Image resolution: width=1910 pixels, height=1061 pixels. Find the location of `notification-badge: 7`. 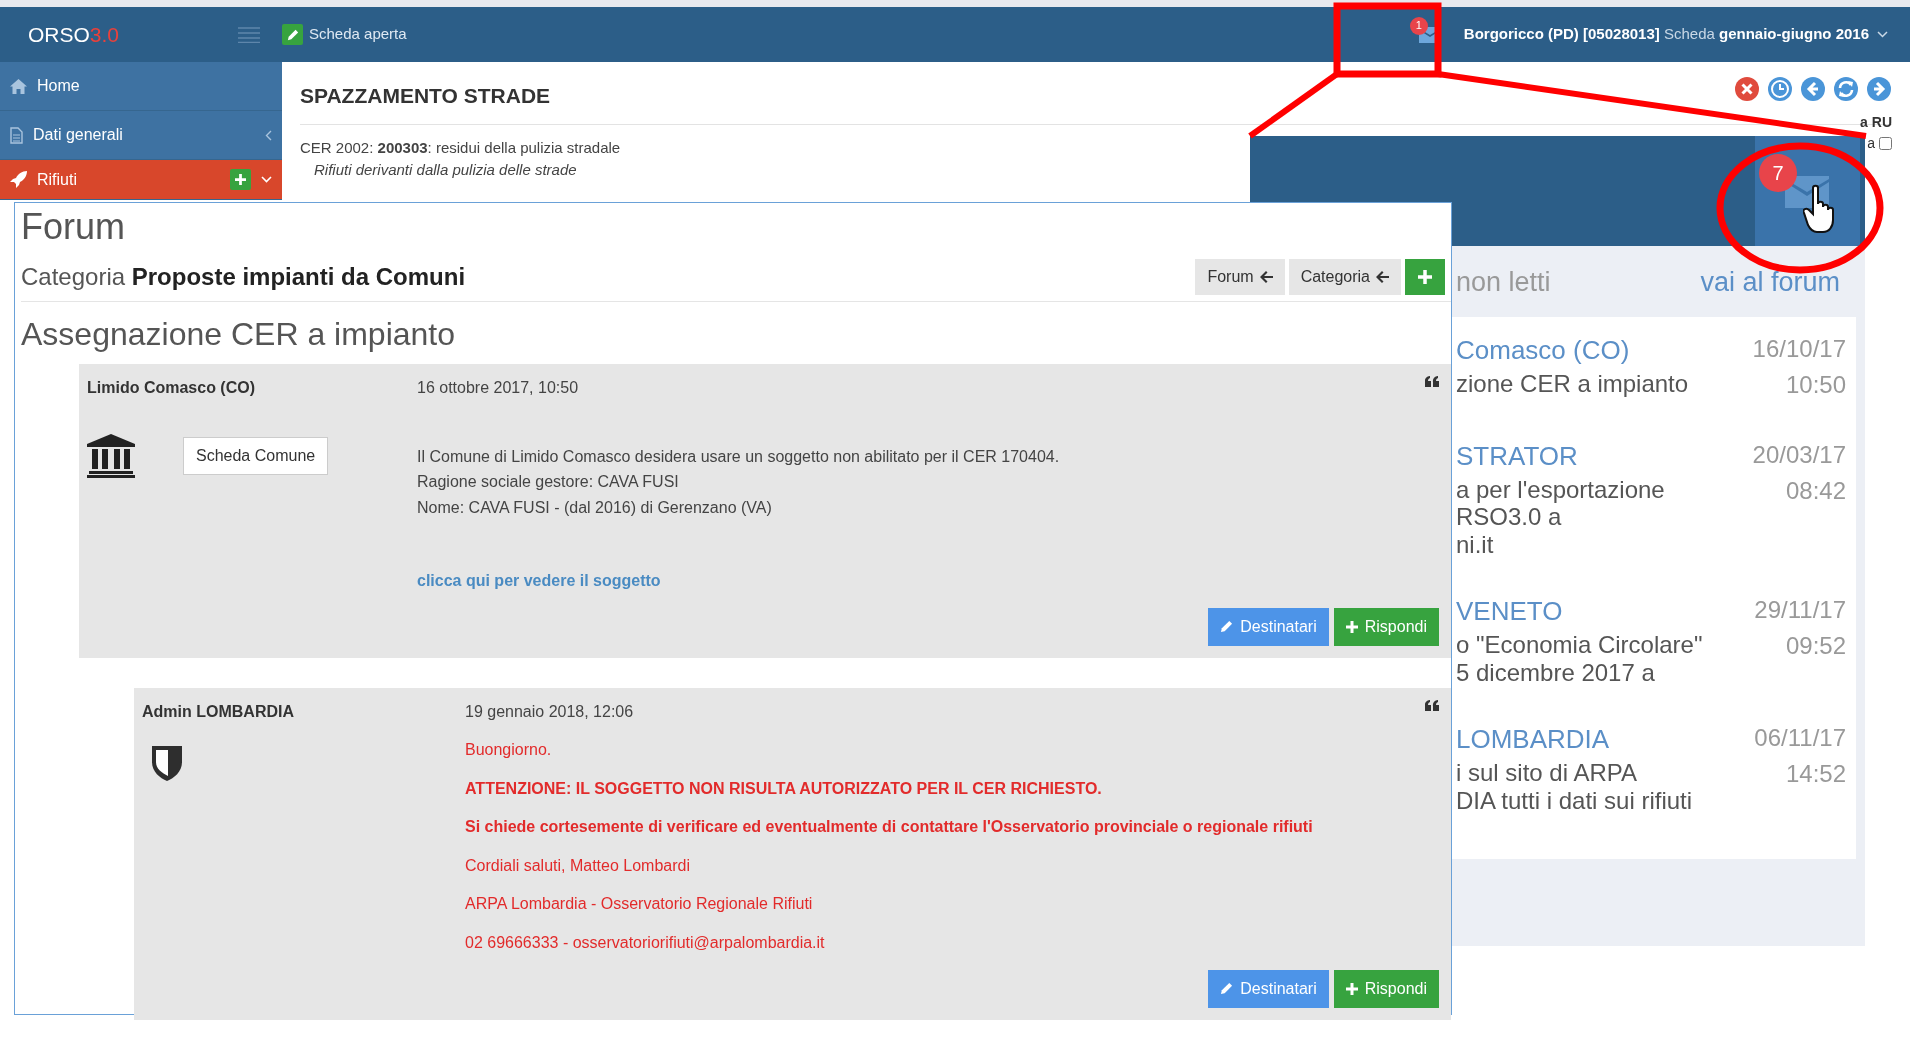

notification-badge: 7 is located at coordinates (1778, 173).